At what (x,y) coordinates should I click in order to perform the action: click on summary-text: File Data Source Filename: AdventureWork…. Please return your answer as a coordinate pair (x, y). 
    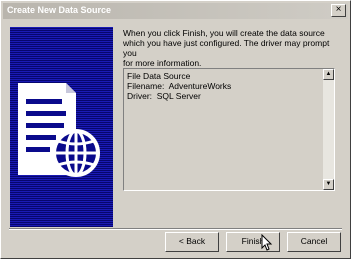
    Looking at the image, I should click on (179, 86).